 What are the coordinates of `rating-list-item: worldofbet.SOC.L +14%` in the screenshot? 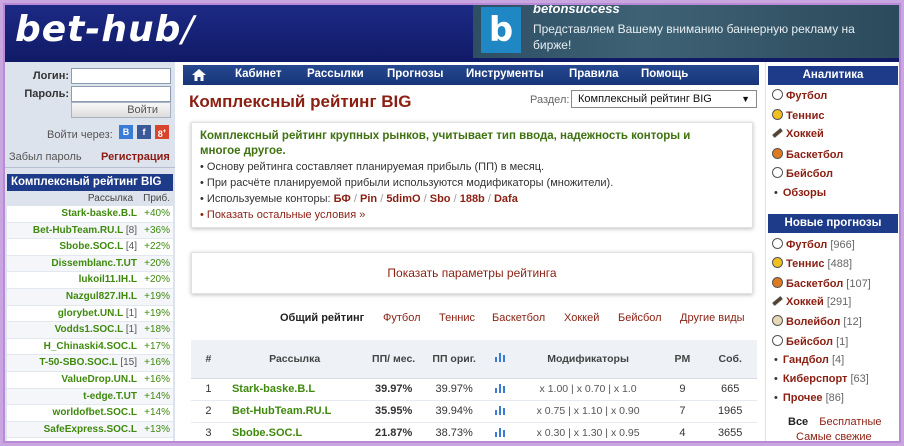 It's located at (90, 413).